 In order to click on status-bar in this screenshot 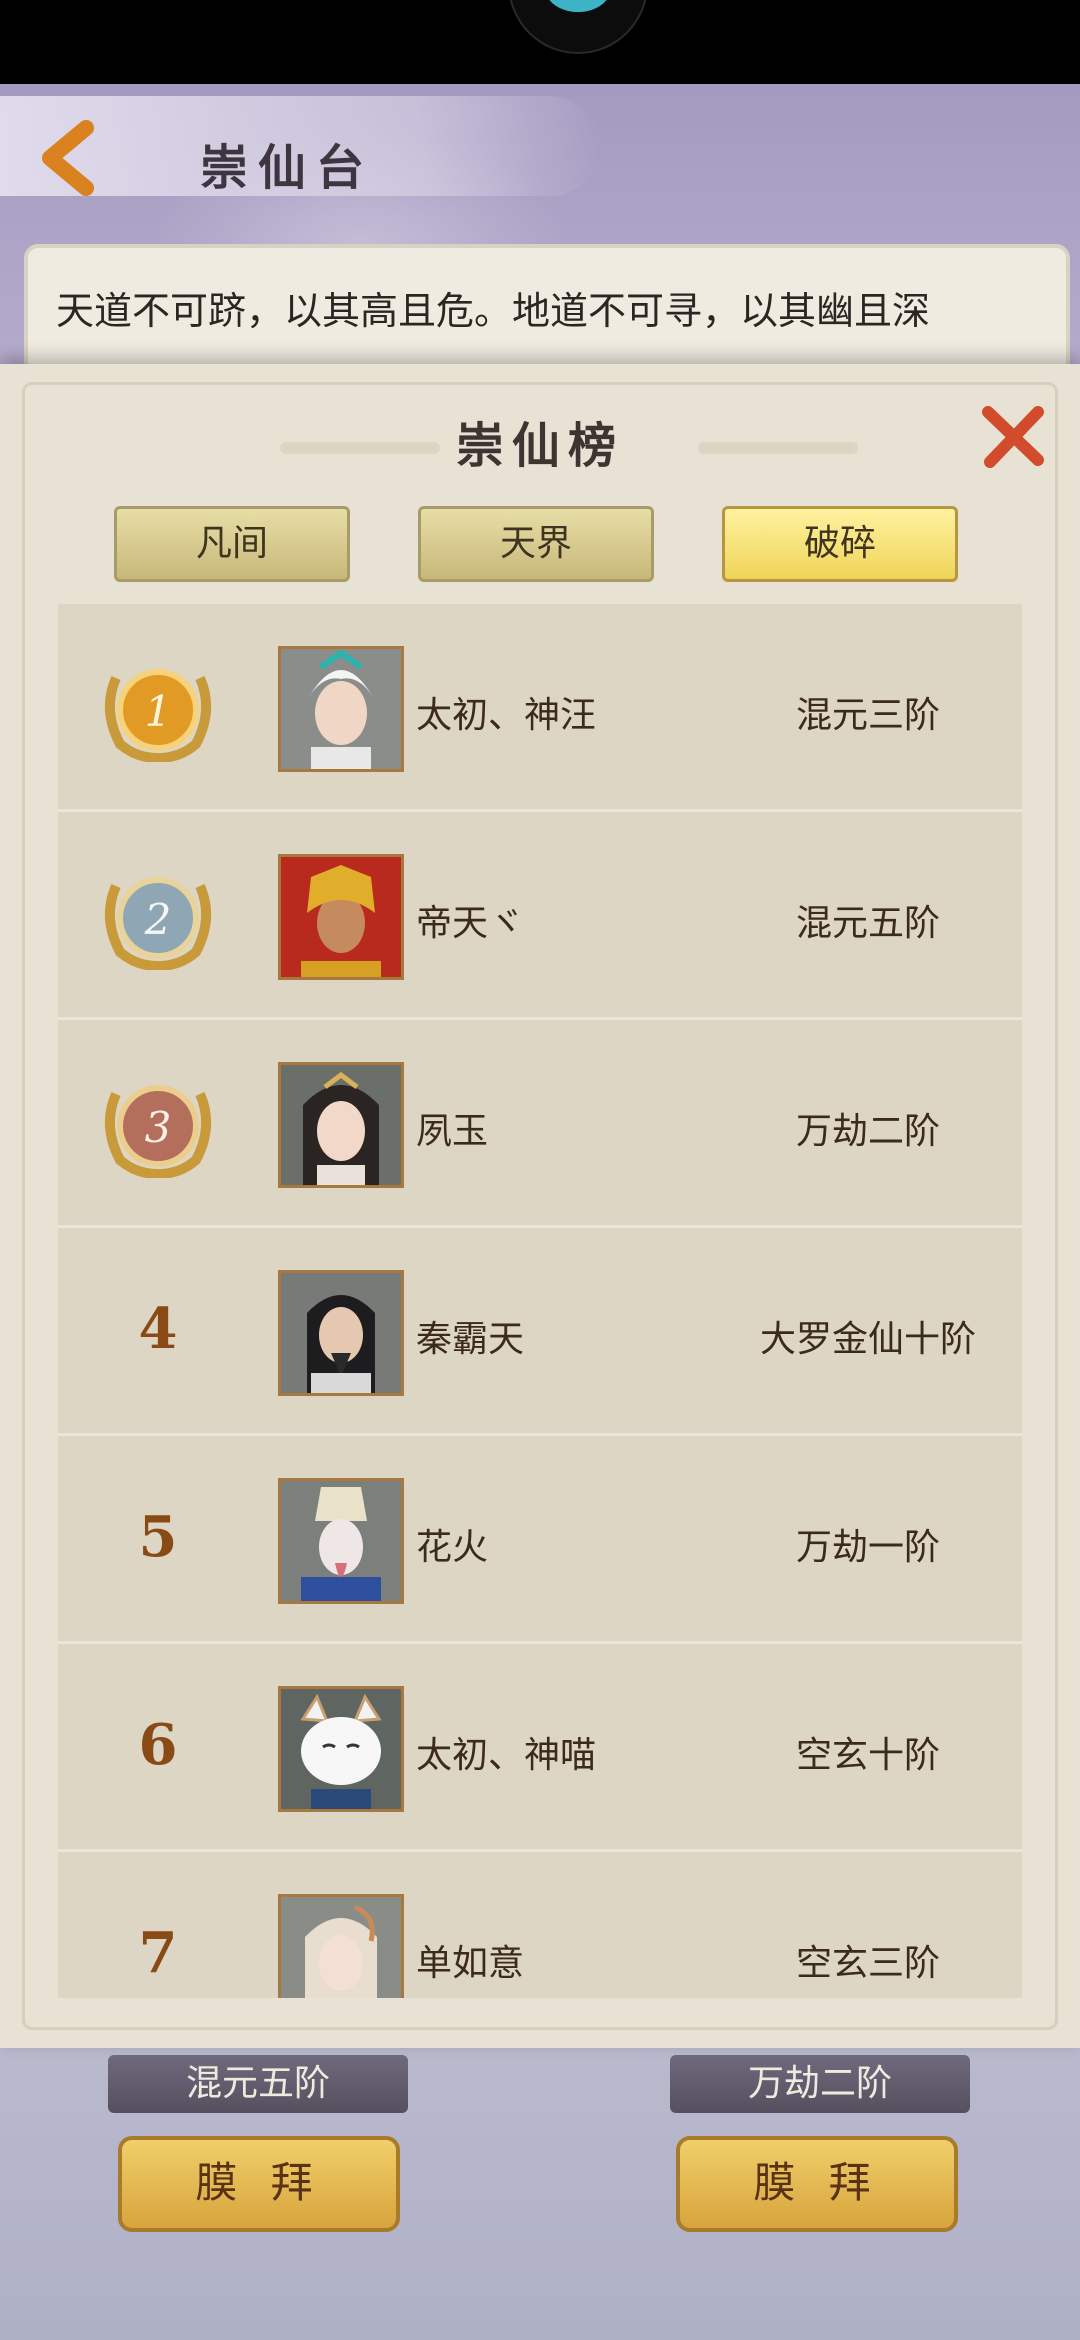, I will do `click(540, 42)`.